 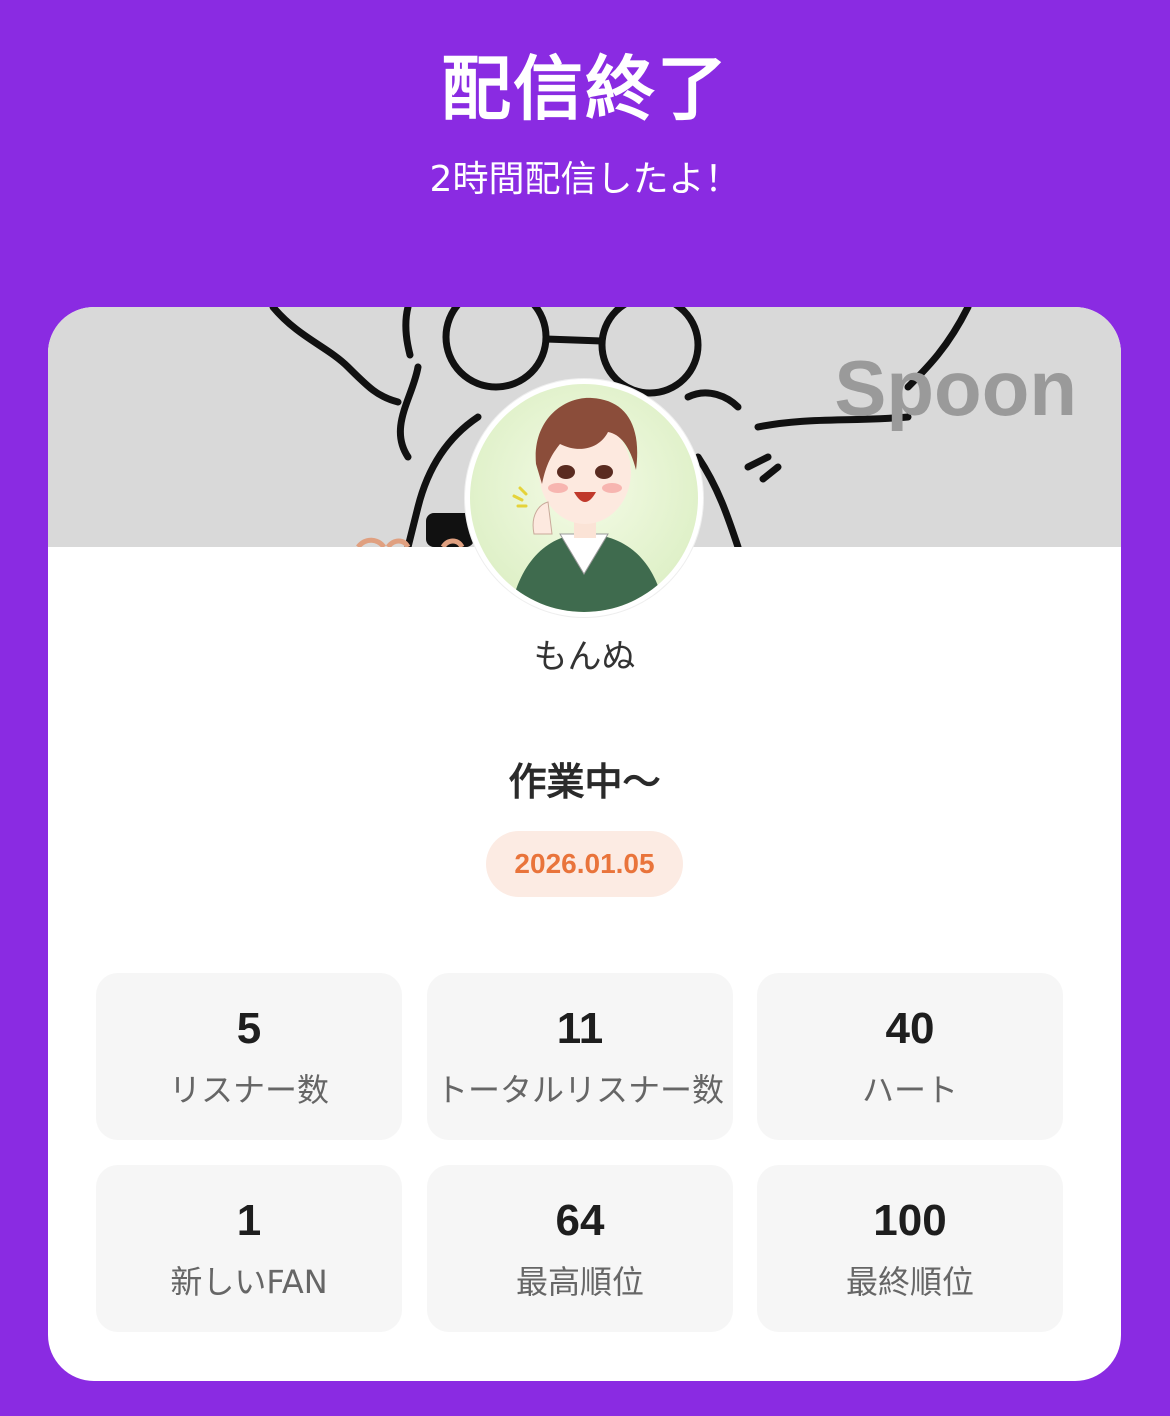 What do you see at coordinates (910, 1028) in the screenshot?
I see `stat-value: 40` at bounding box center [910, 1028].